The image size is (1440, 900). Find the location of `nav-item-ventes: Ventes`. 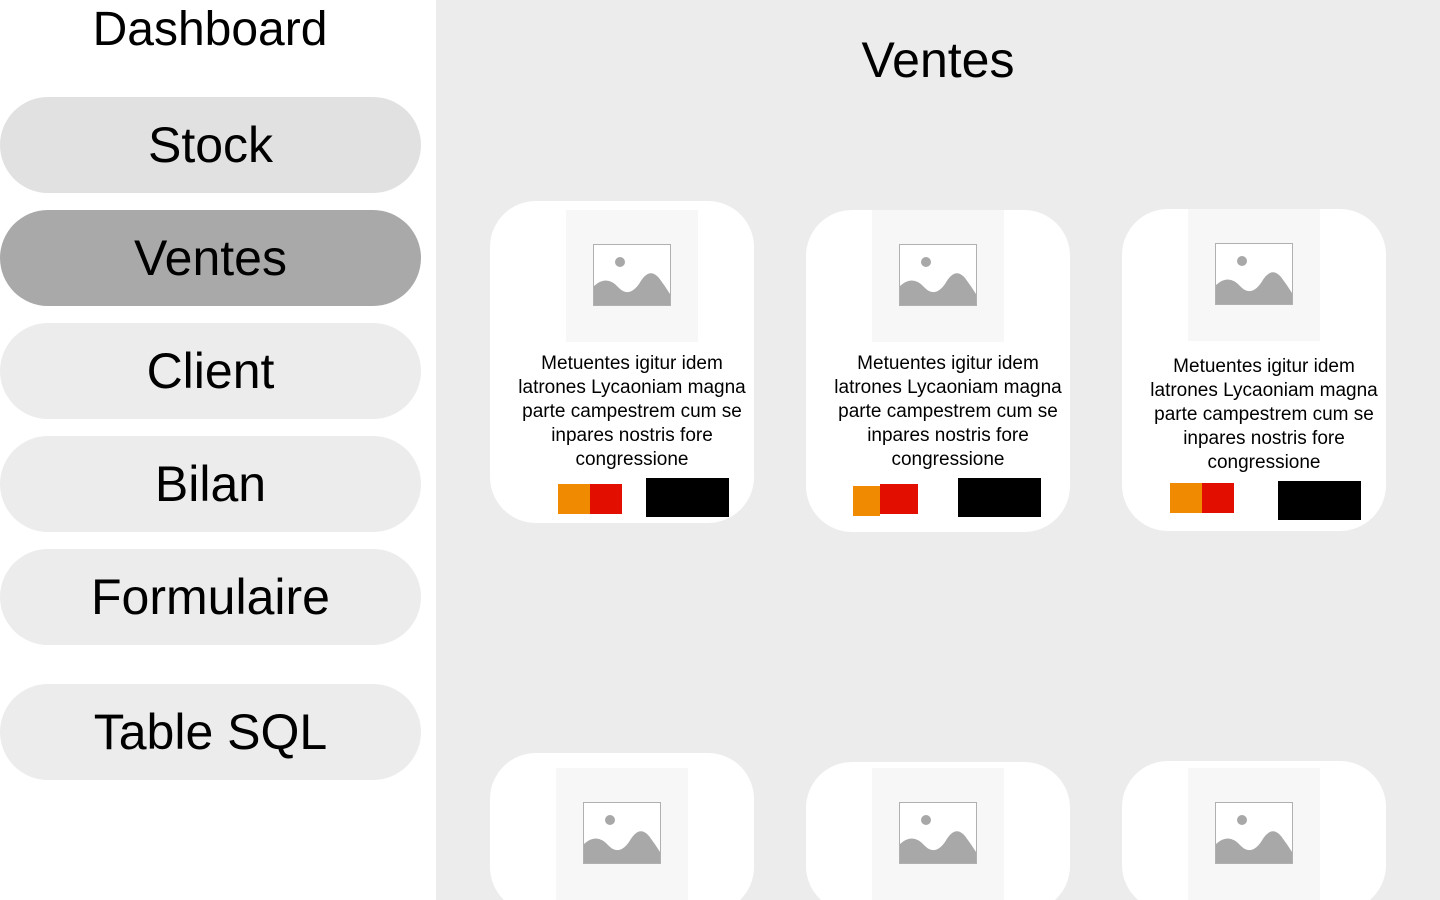

nav-item-ventes: Ventes is located at coordinates (210, 258).